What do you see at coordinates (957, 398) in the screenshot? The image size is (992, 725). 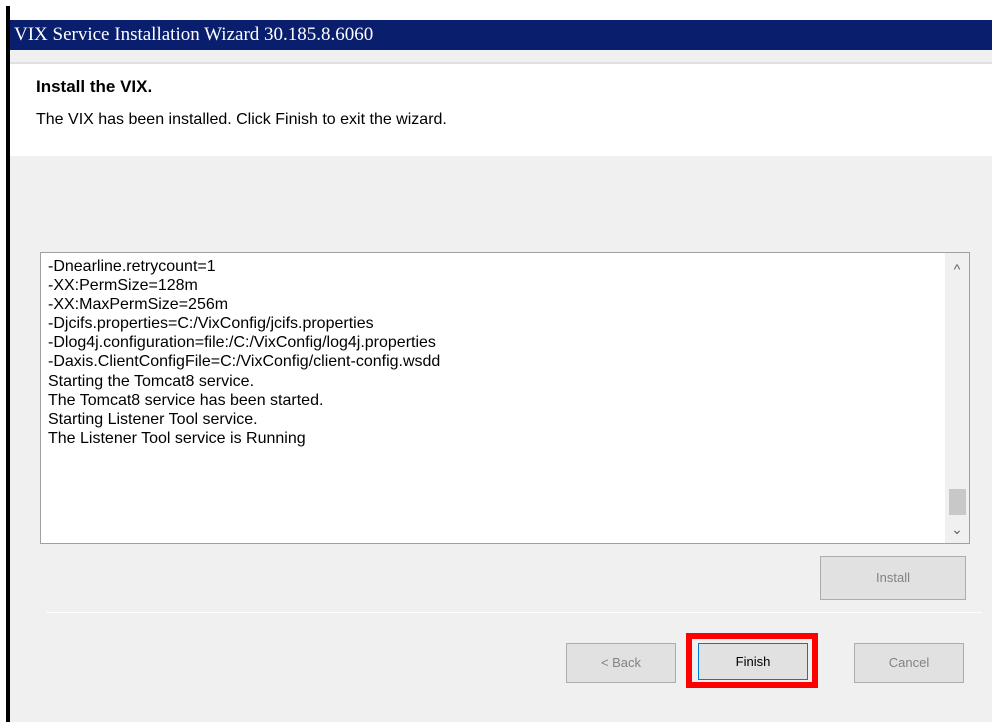 I see `log-scrollbar: ^ ⌄` at bounding box center [957, 398].